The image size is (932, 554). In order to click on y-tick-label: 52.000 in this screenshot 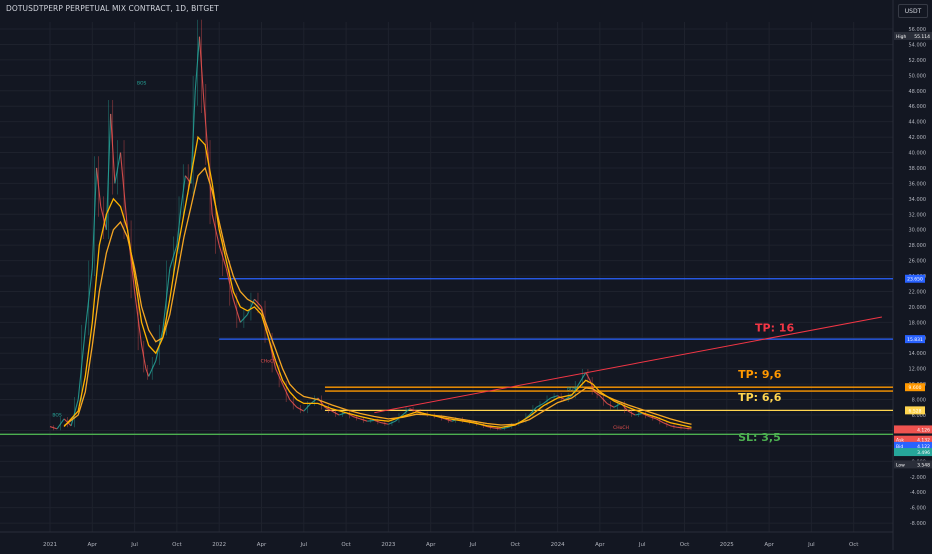, I will do `click(918, 61)`.